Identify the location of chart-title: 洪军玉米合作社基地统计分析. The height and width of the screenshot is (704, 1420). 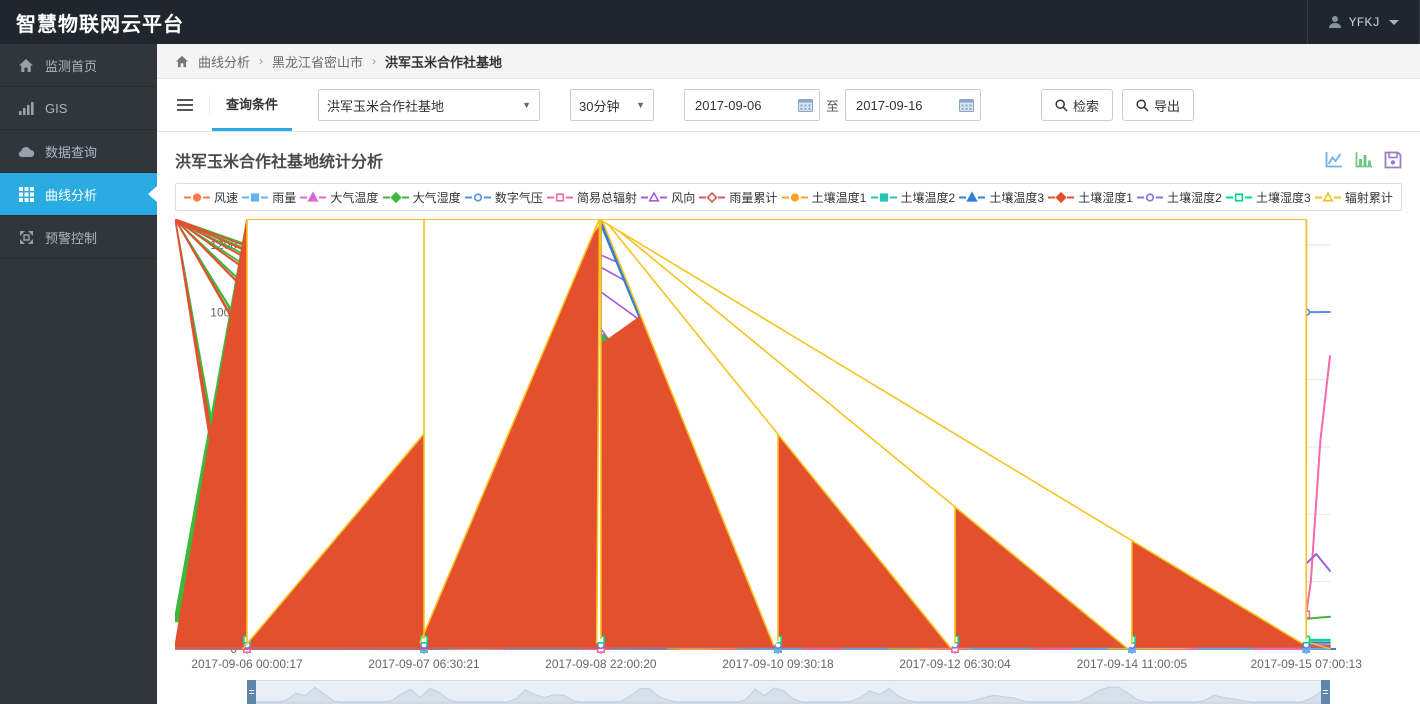
(279, 162).